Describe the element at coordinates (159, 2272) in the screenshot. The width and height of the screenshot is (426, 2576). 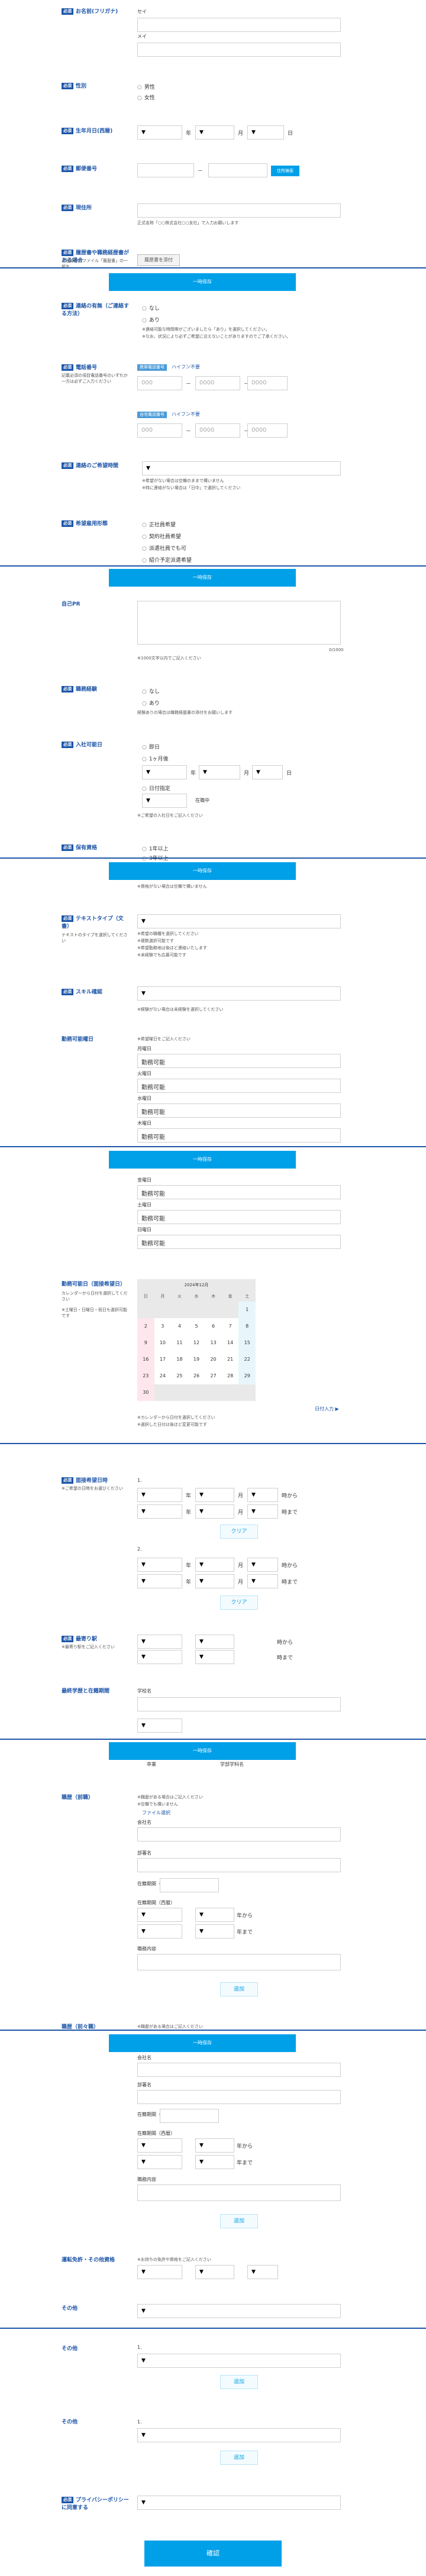
I see `license-1-select: ▼` at that location.